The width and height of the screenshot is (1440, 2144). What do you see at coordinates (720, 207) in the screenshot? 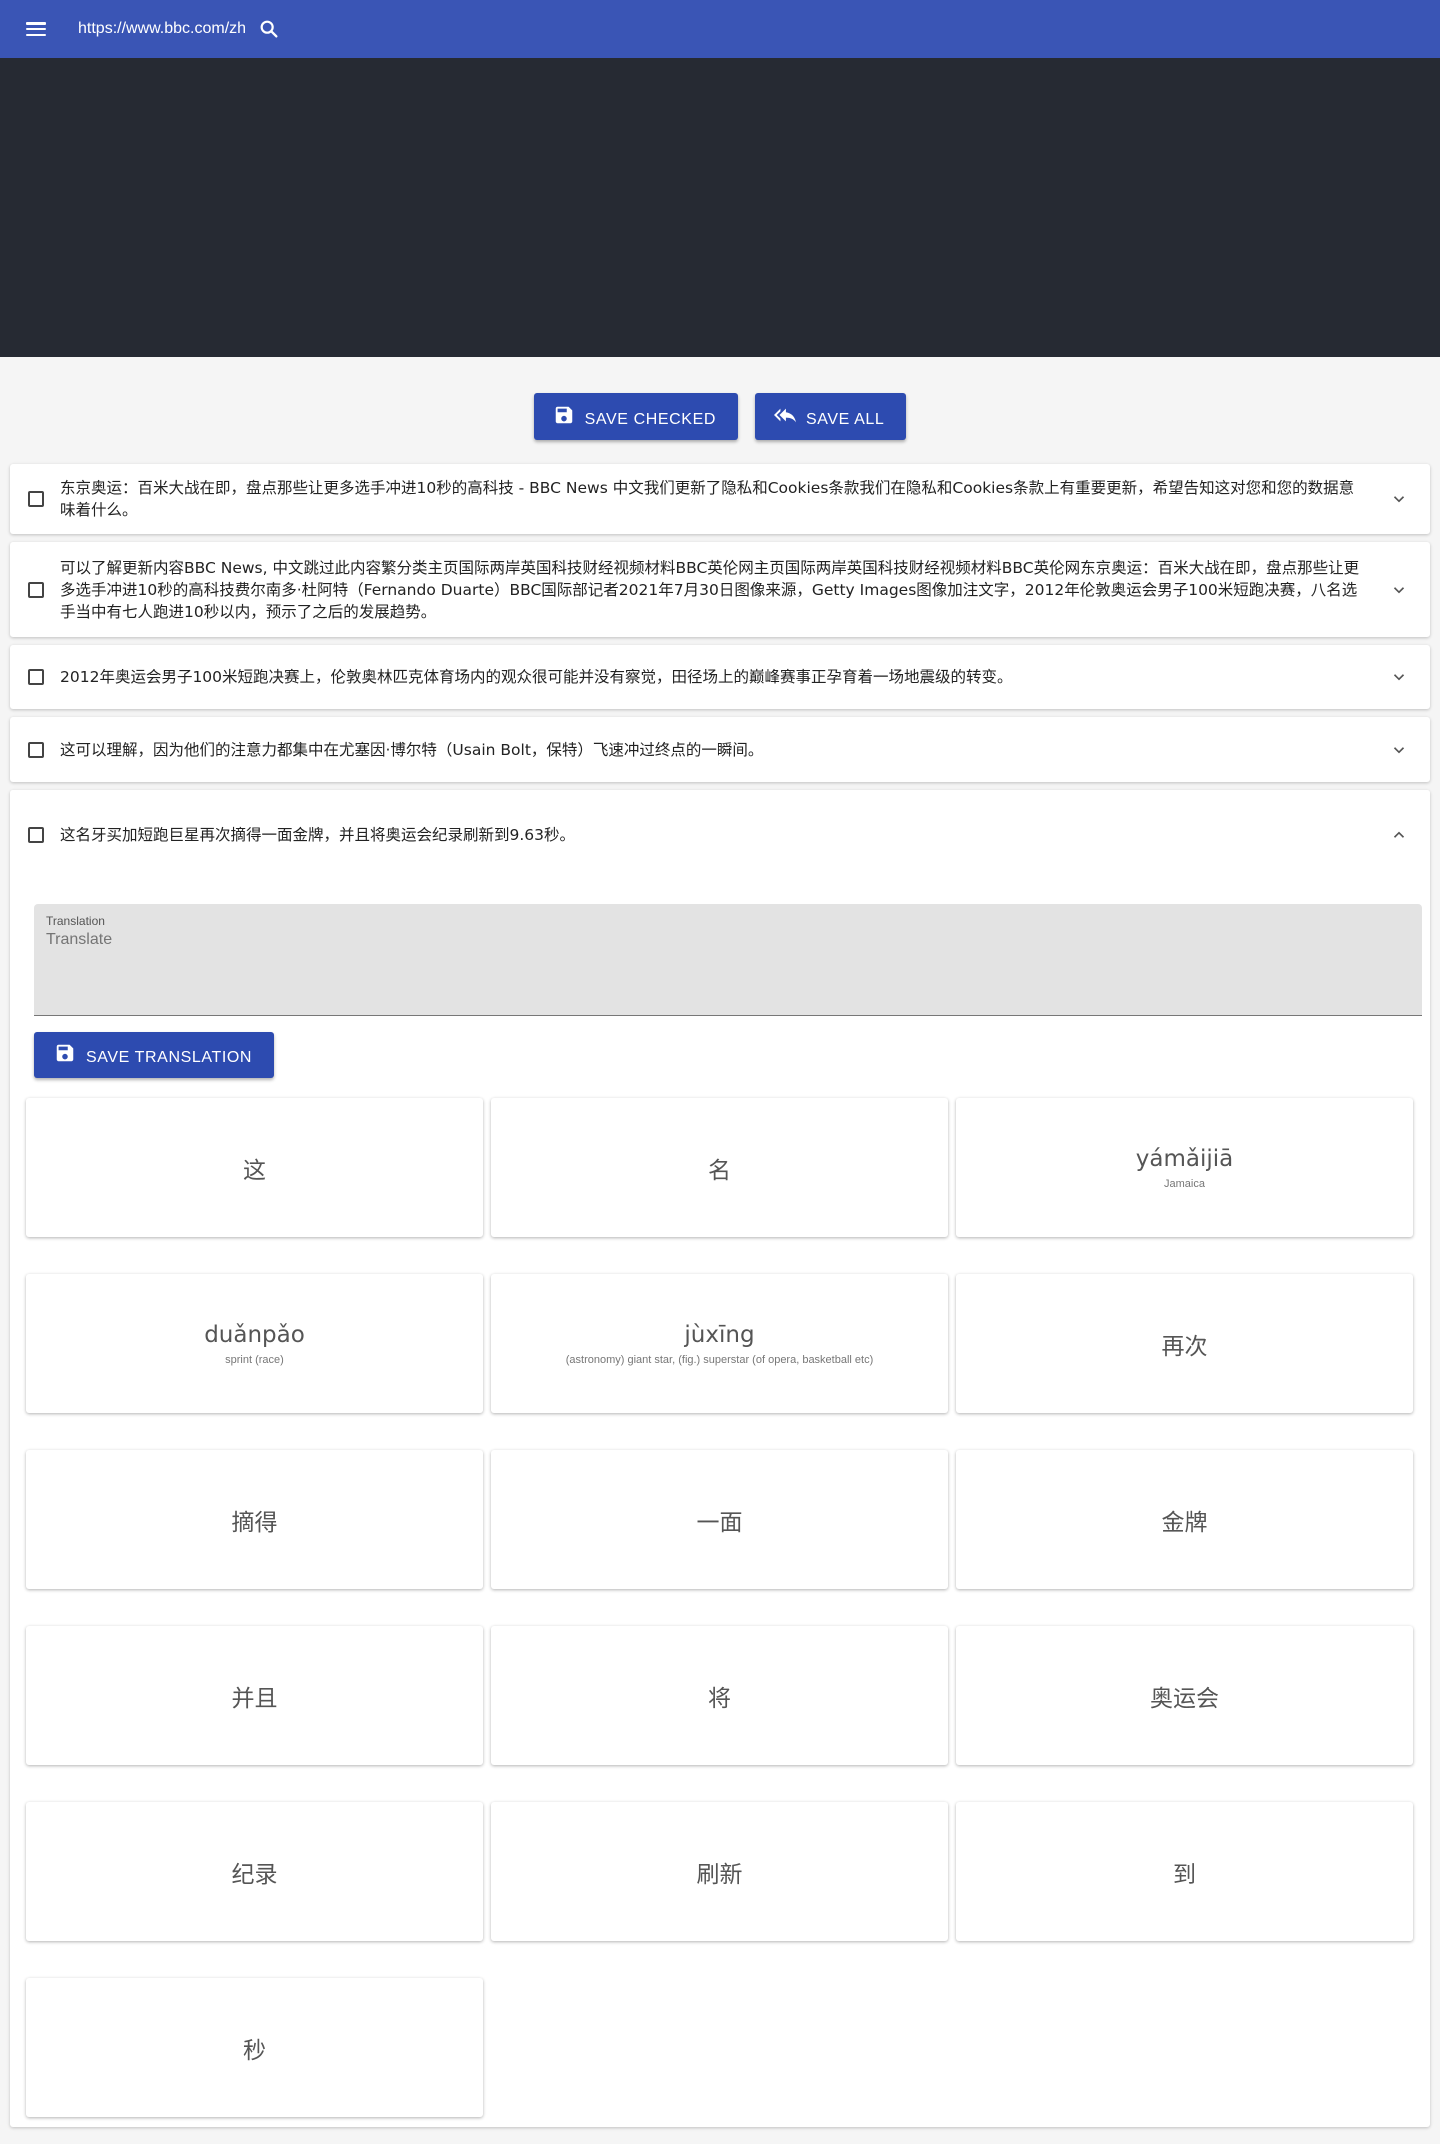
I see `video-player` at bounding box center [720, 207].